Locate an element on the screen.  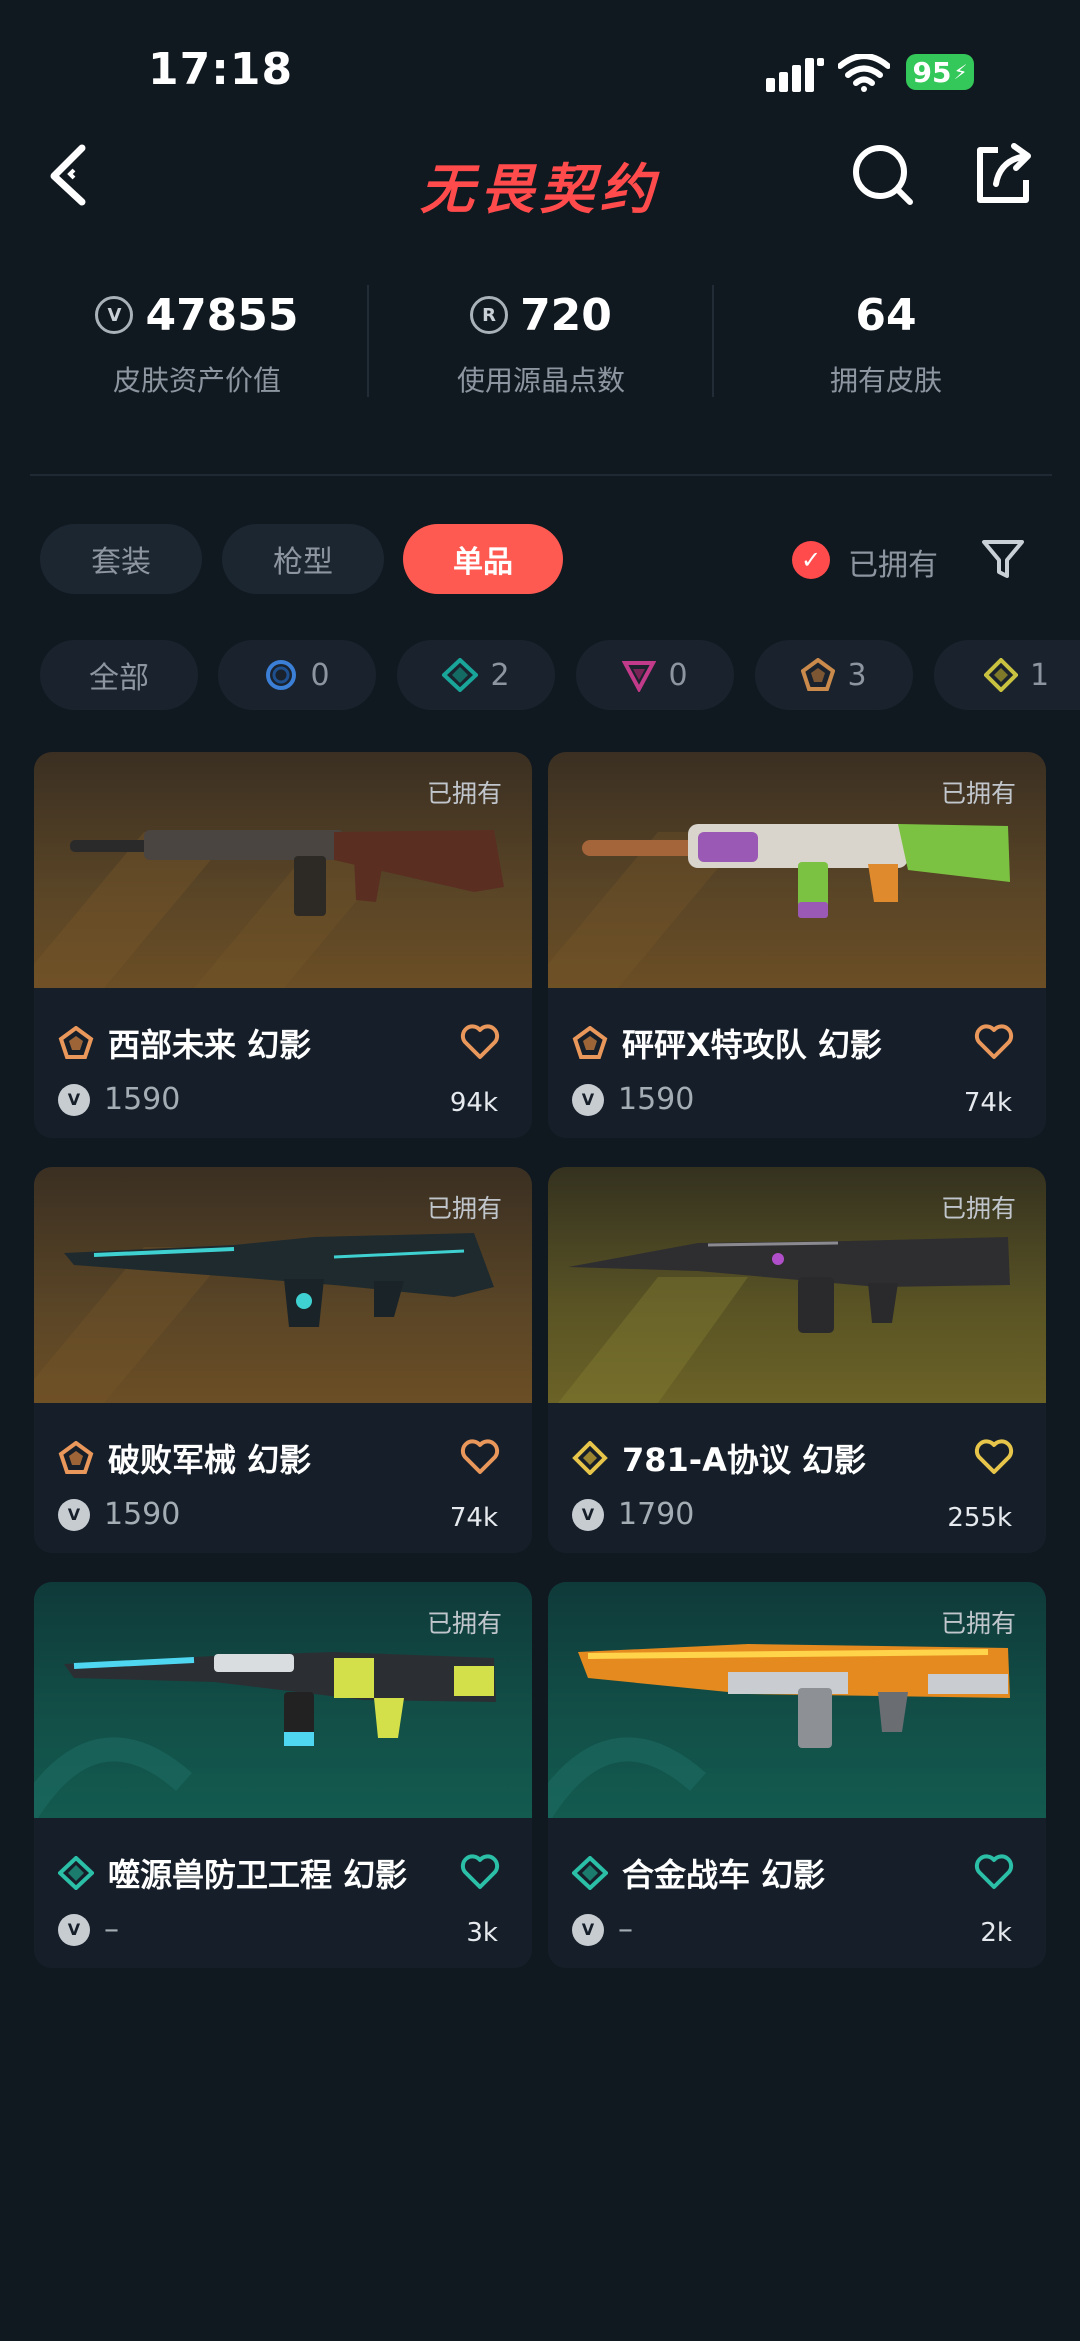
skin-card: 已拥有 噬源兽防卫工程 幻影 V – 3k is located at coordinates (283, 1775).